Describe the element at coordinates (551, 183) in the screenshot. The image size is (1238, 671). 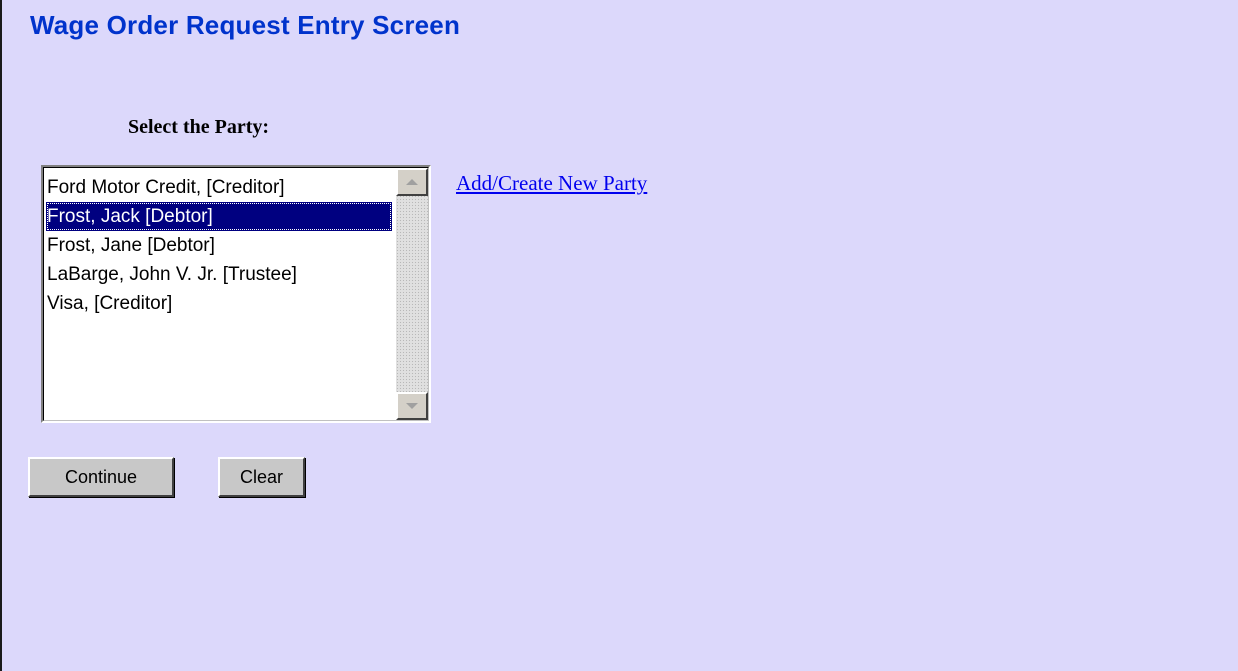
I see `add-create-party-link: Add/Create New Party` at that location.